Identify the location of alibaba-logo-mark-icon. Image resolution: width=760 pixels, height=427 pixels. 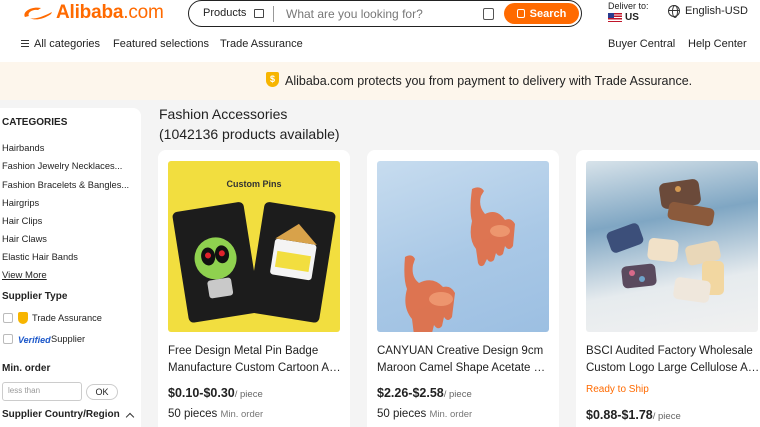
(38, 13).